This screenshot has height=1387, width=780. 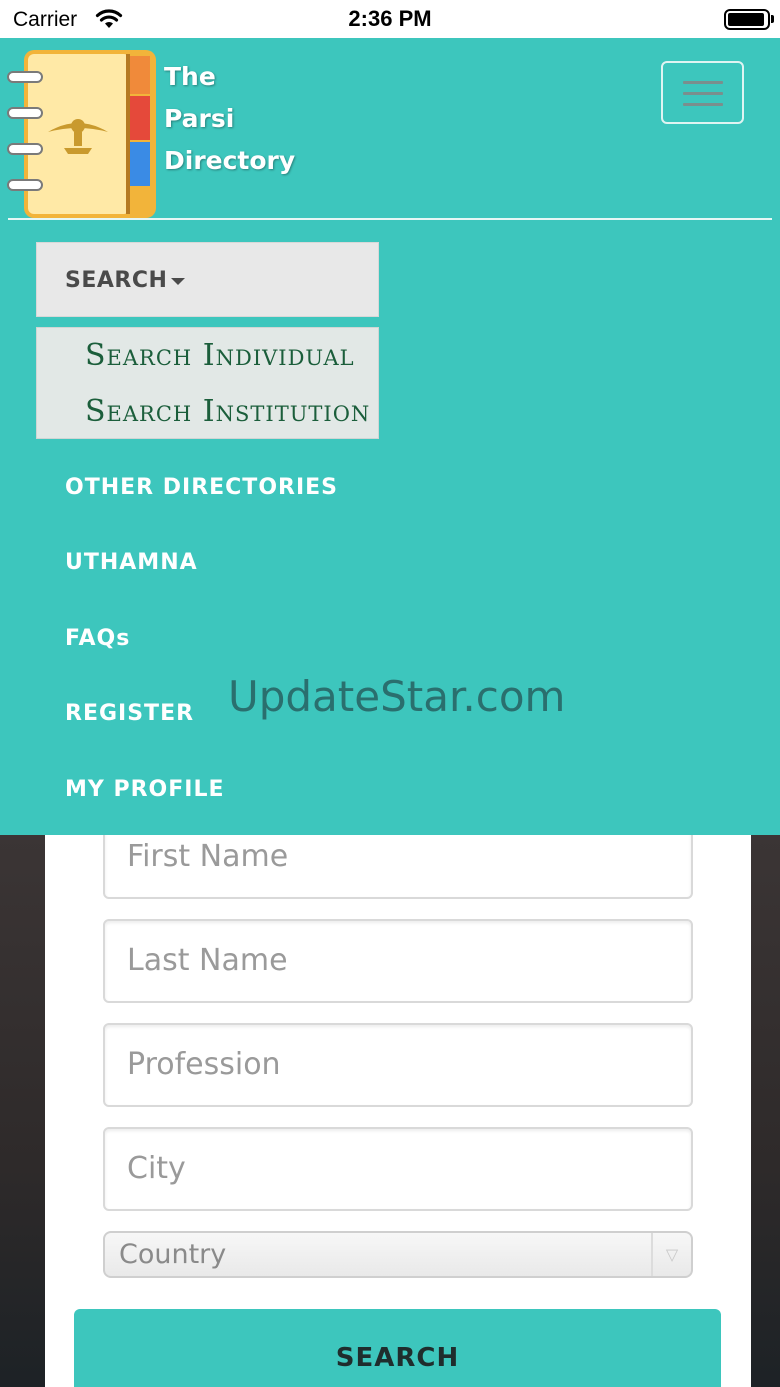 I want to click on search-submit-button: SEARCH, so click(x=397, y=1348).